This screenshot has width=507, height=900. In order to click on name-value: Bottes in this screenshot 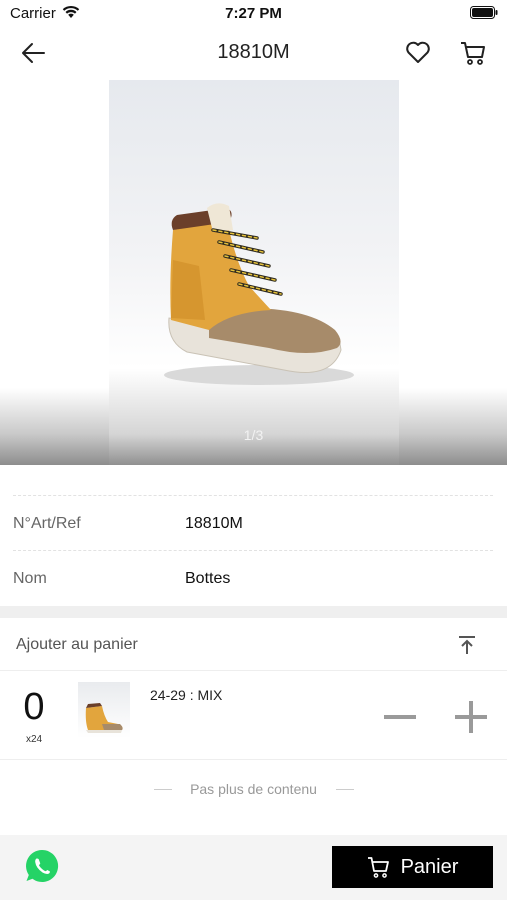, I will do `click(208, 578)`.